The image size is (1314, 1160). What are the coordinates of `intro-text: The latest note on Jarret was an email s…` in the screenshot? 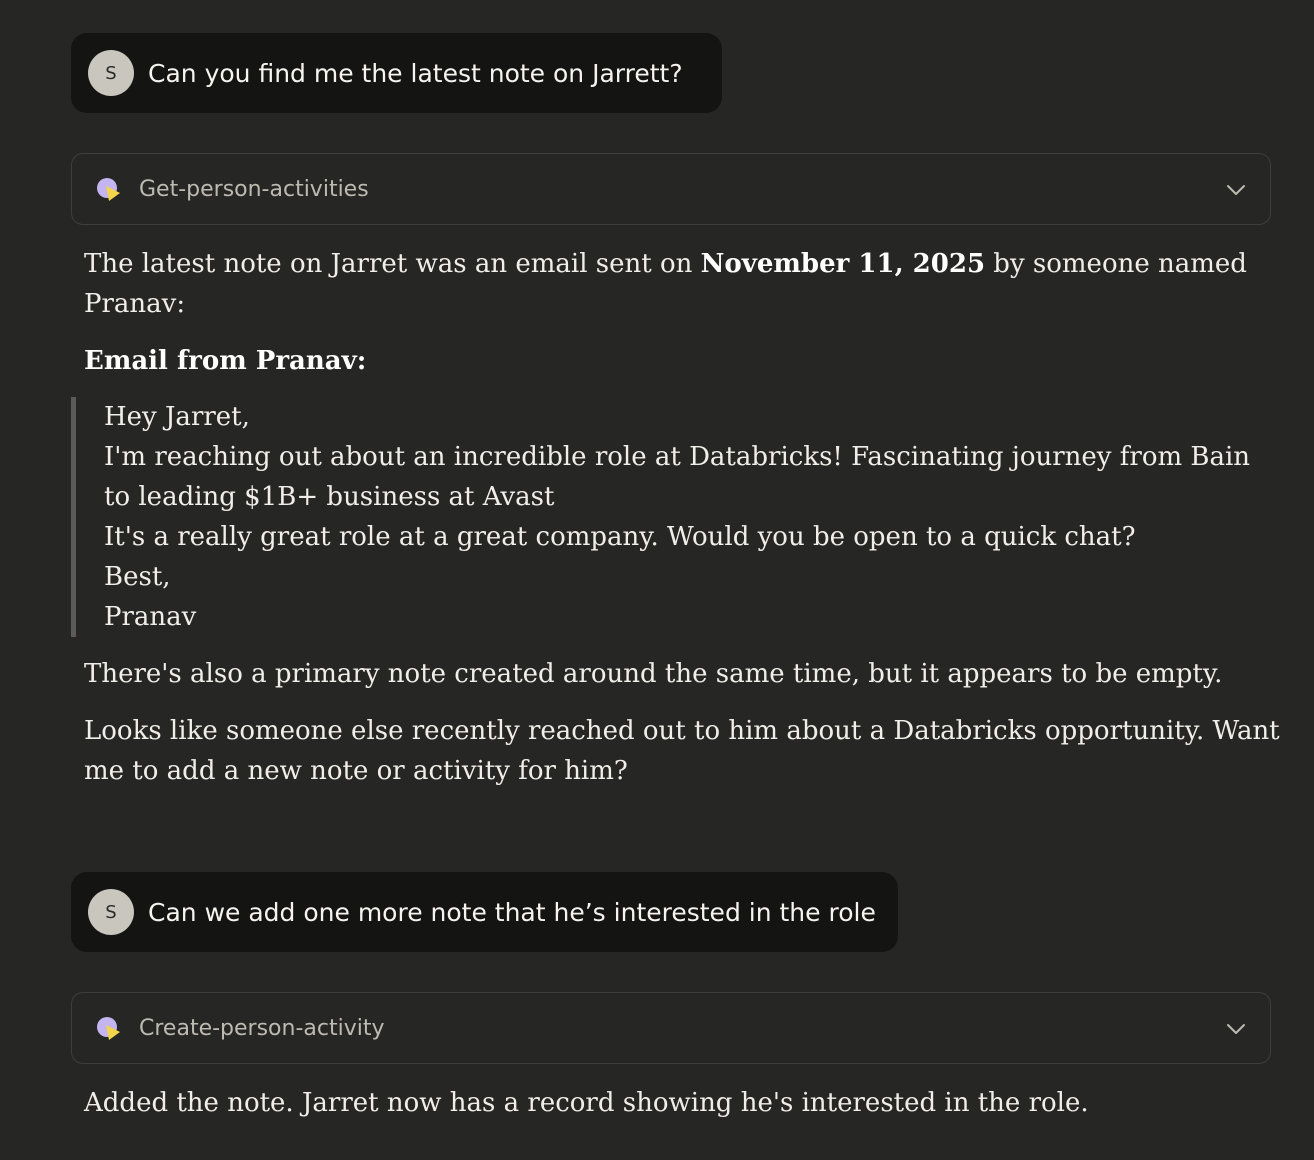 It's located at (392, 264).